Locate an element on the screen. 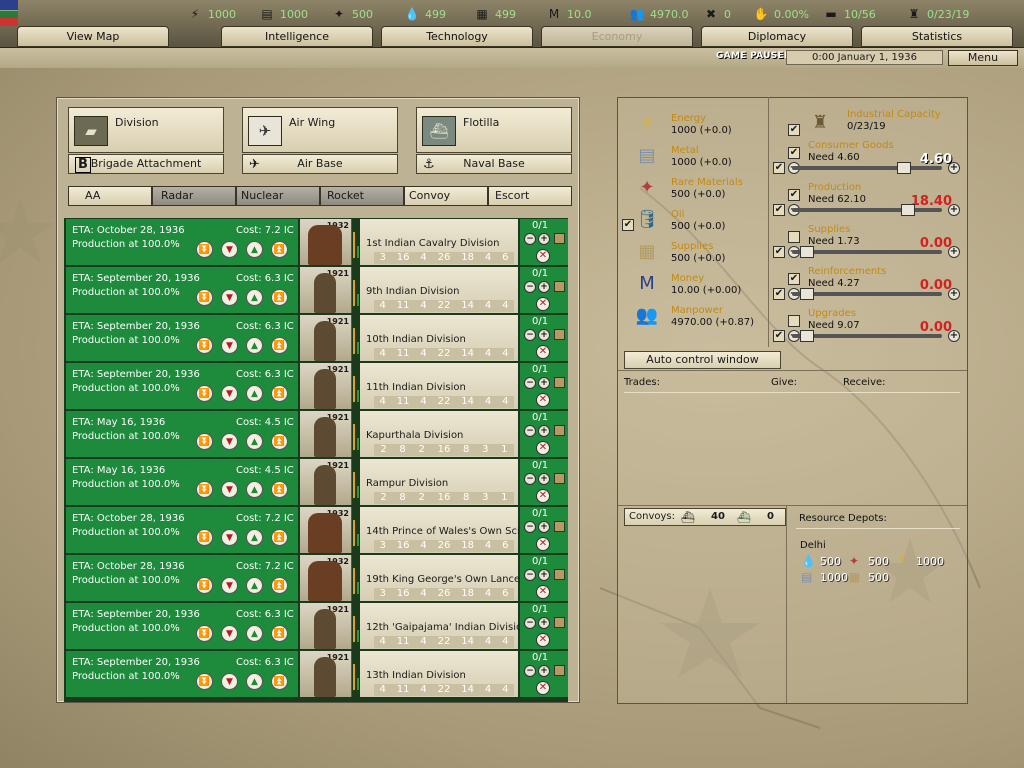 The width and height of the screenshot is (1024, 768). tab-economy: Economy is located at coordinates (617, 36).